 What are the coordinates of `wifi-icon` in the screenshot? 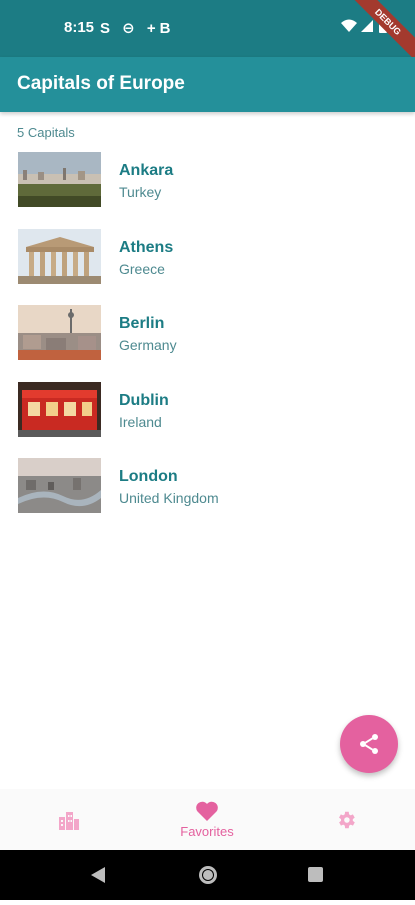 It's located at (349, 25).